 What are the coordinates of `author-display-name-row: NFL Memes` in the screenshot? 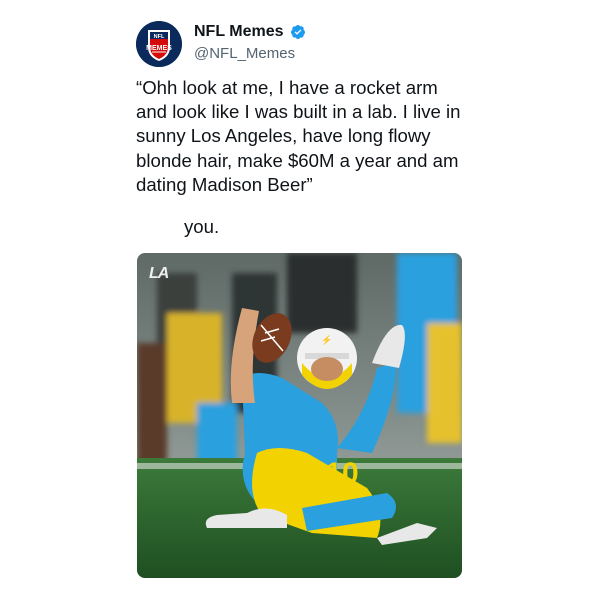 It's located at (250, 32).